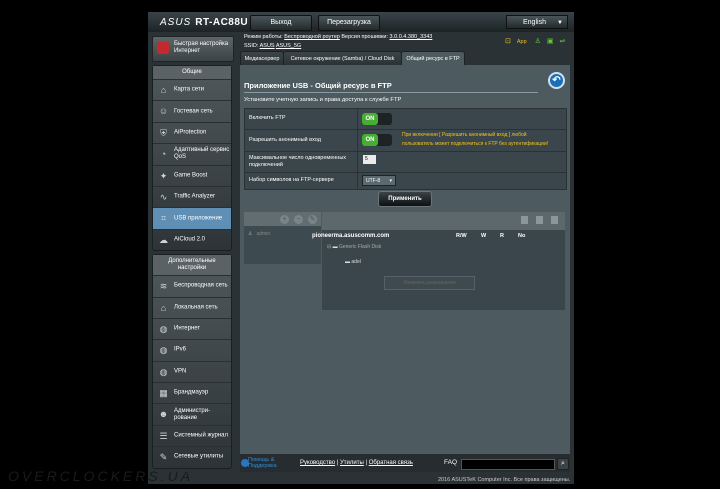 The height and width of the screenshot is (489, 720). I want to click on enable-ftp-label: Включить FTP, so click(267, 118).